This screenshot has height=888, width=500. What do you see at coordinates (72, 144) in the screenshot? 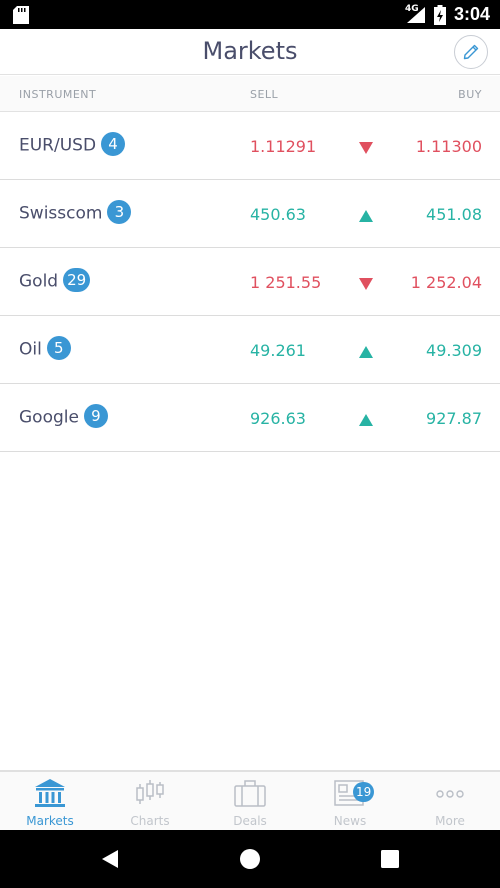
I see `instrument-name: EUR/USD 4` at bounding box center [72, 144].